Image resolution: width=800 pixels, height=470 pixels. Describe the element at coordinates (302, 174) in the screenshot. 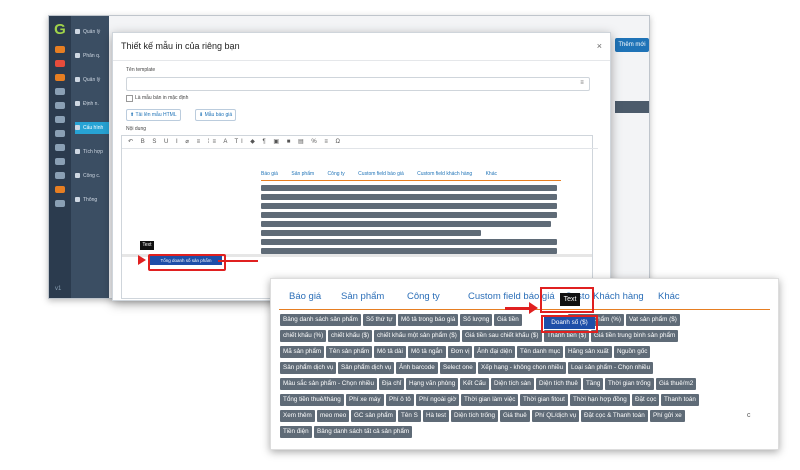

I see `small-tab: Sản phẩm` at that location.